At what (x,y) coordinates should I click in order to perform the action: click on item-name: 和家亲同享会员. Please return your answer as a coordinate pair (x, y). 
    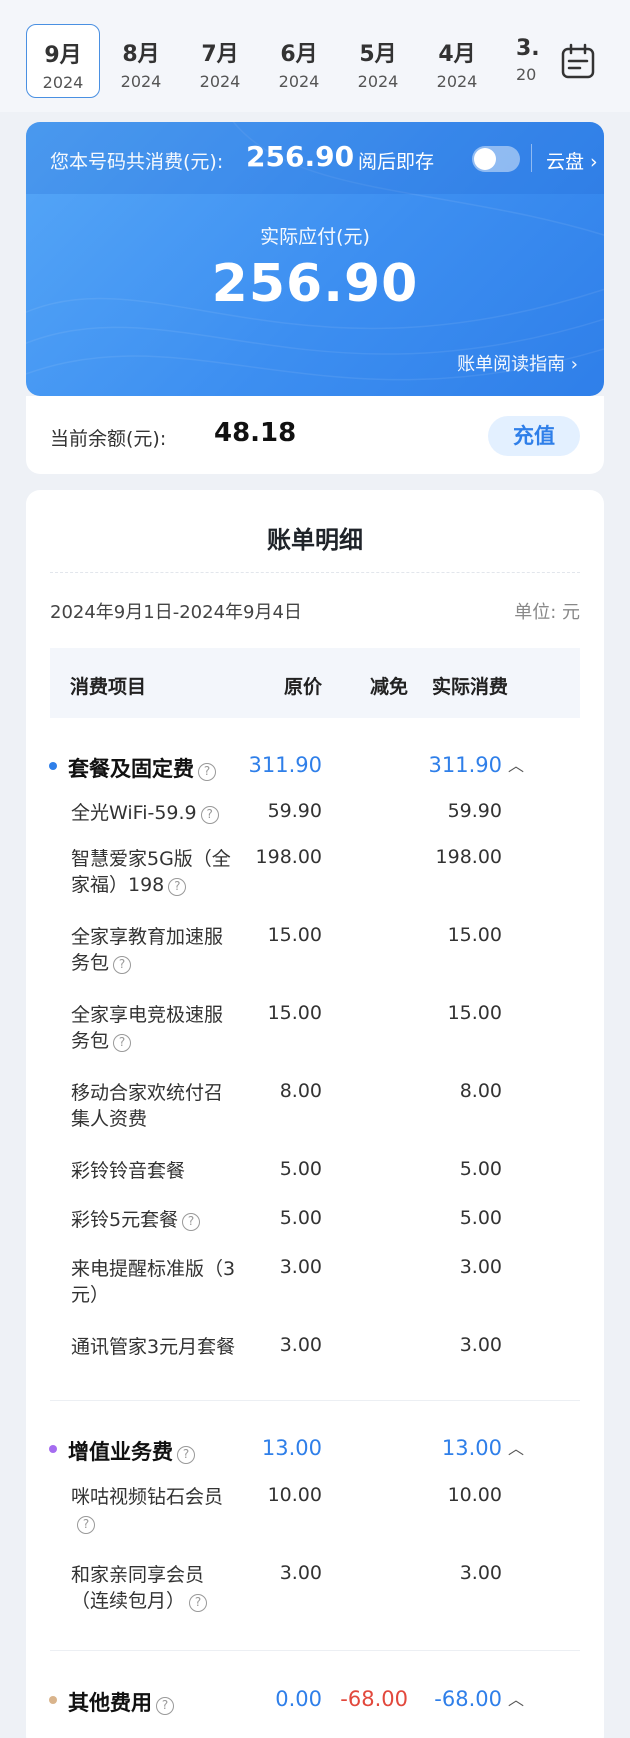
    Looking at the image, I should click on (138, 1575).